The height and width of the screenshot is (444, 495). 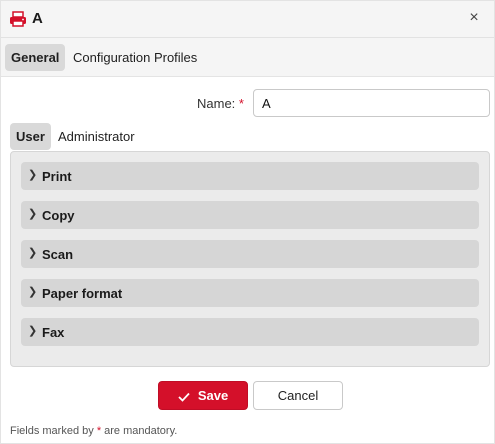 What do you see at coordinates (298, 395) in the screenshot?
I see `cancel-button: Cancel` at bounding box center [298, 395].